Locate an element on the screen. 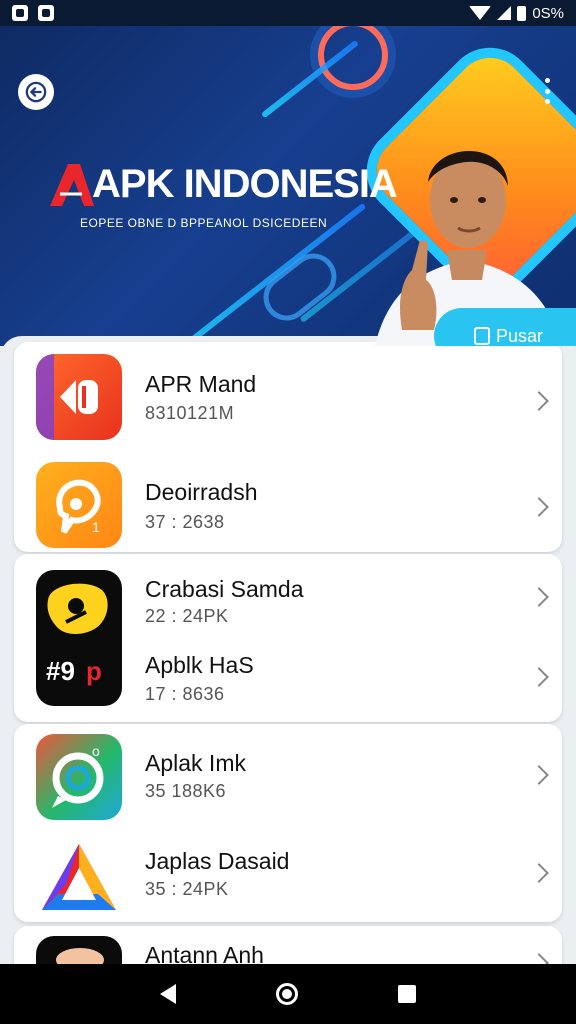 The width and height of the screenshot is (576, 1024). status-bar: 0S% is located at coordinates (288, 13).